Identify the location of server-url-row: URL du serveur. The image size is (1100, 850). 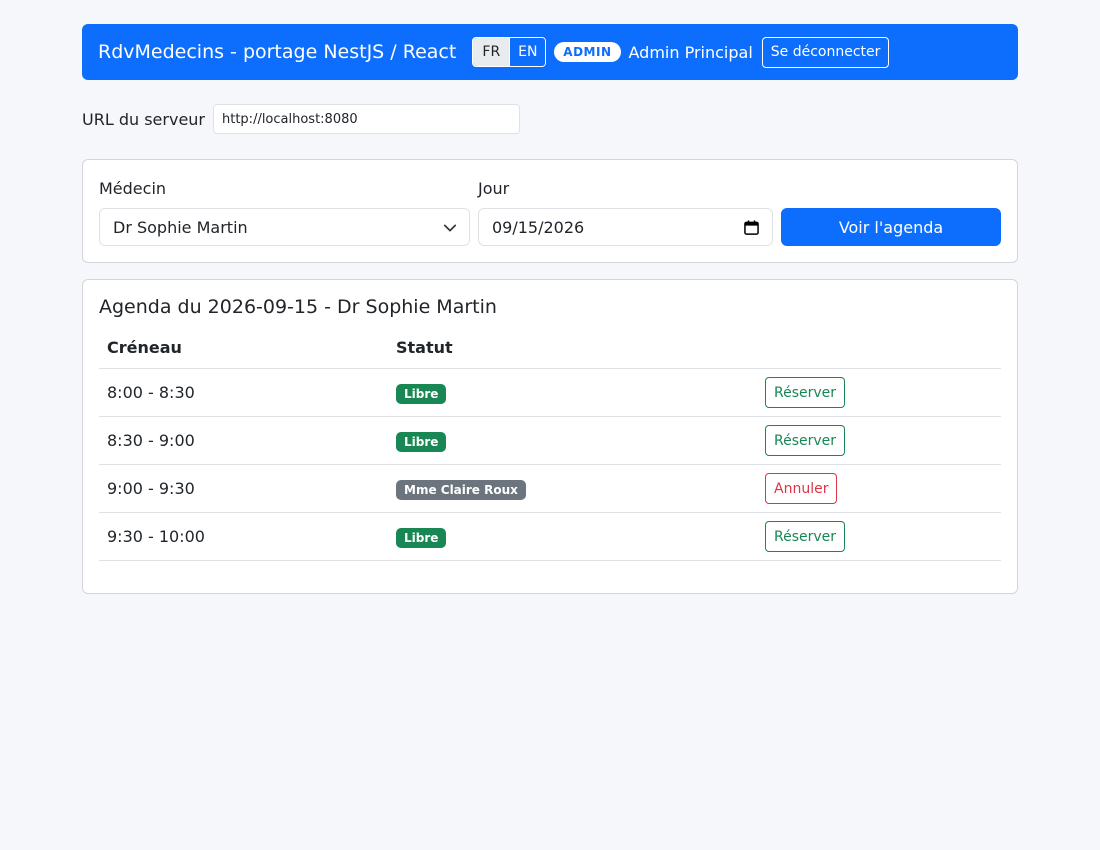
(301, 119).